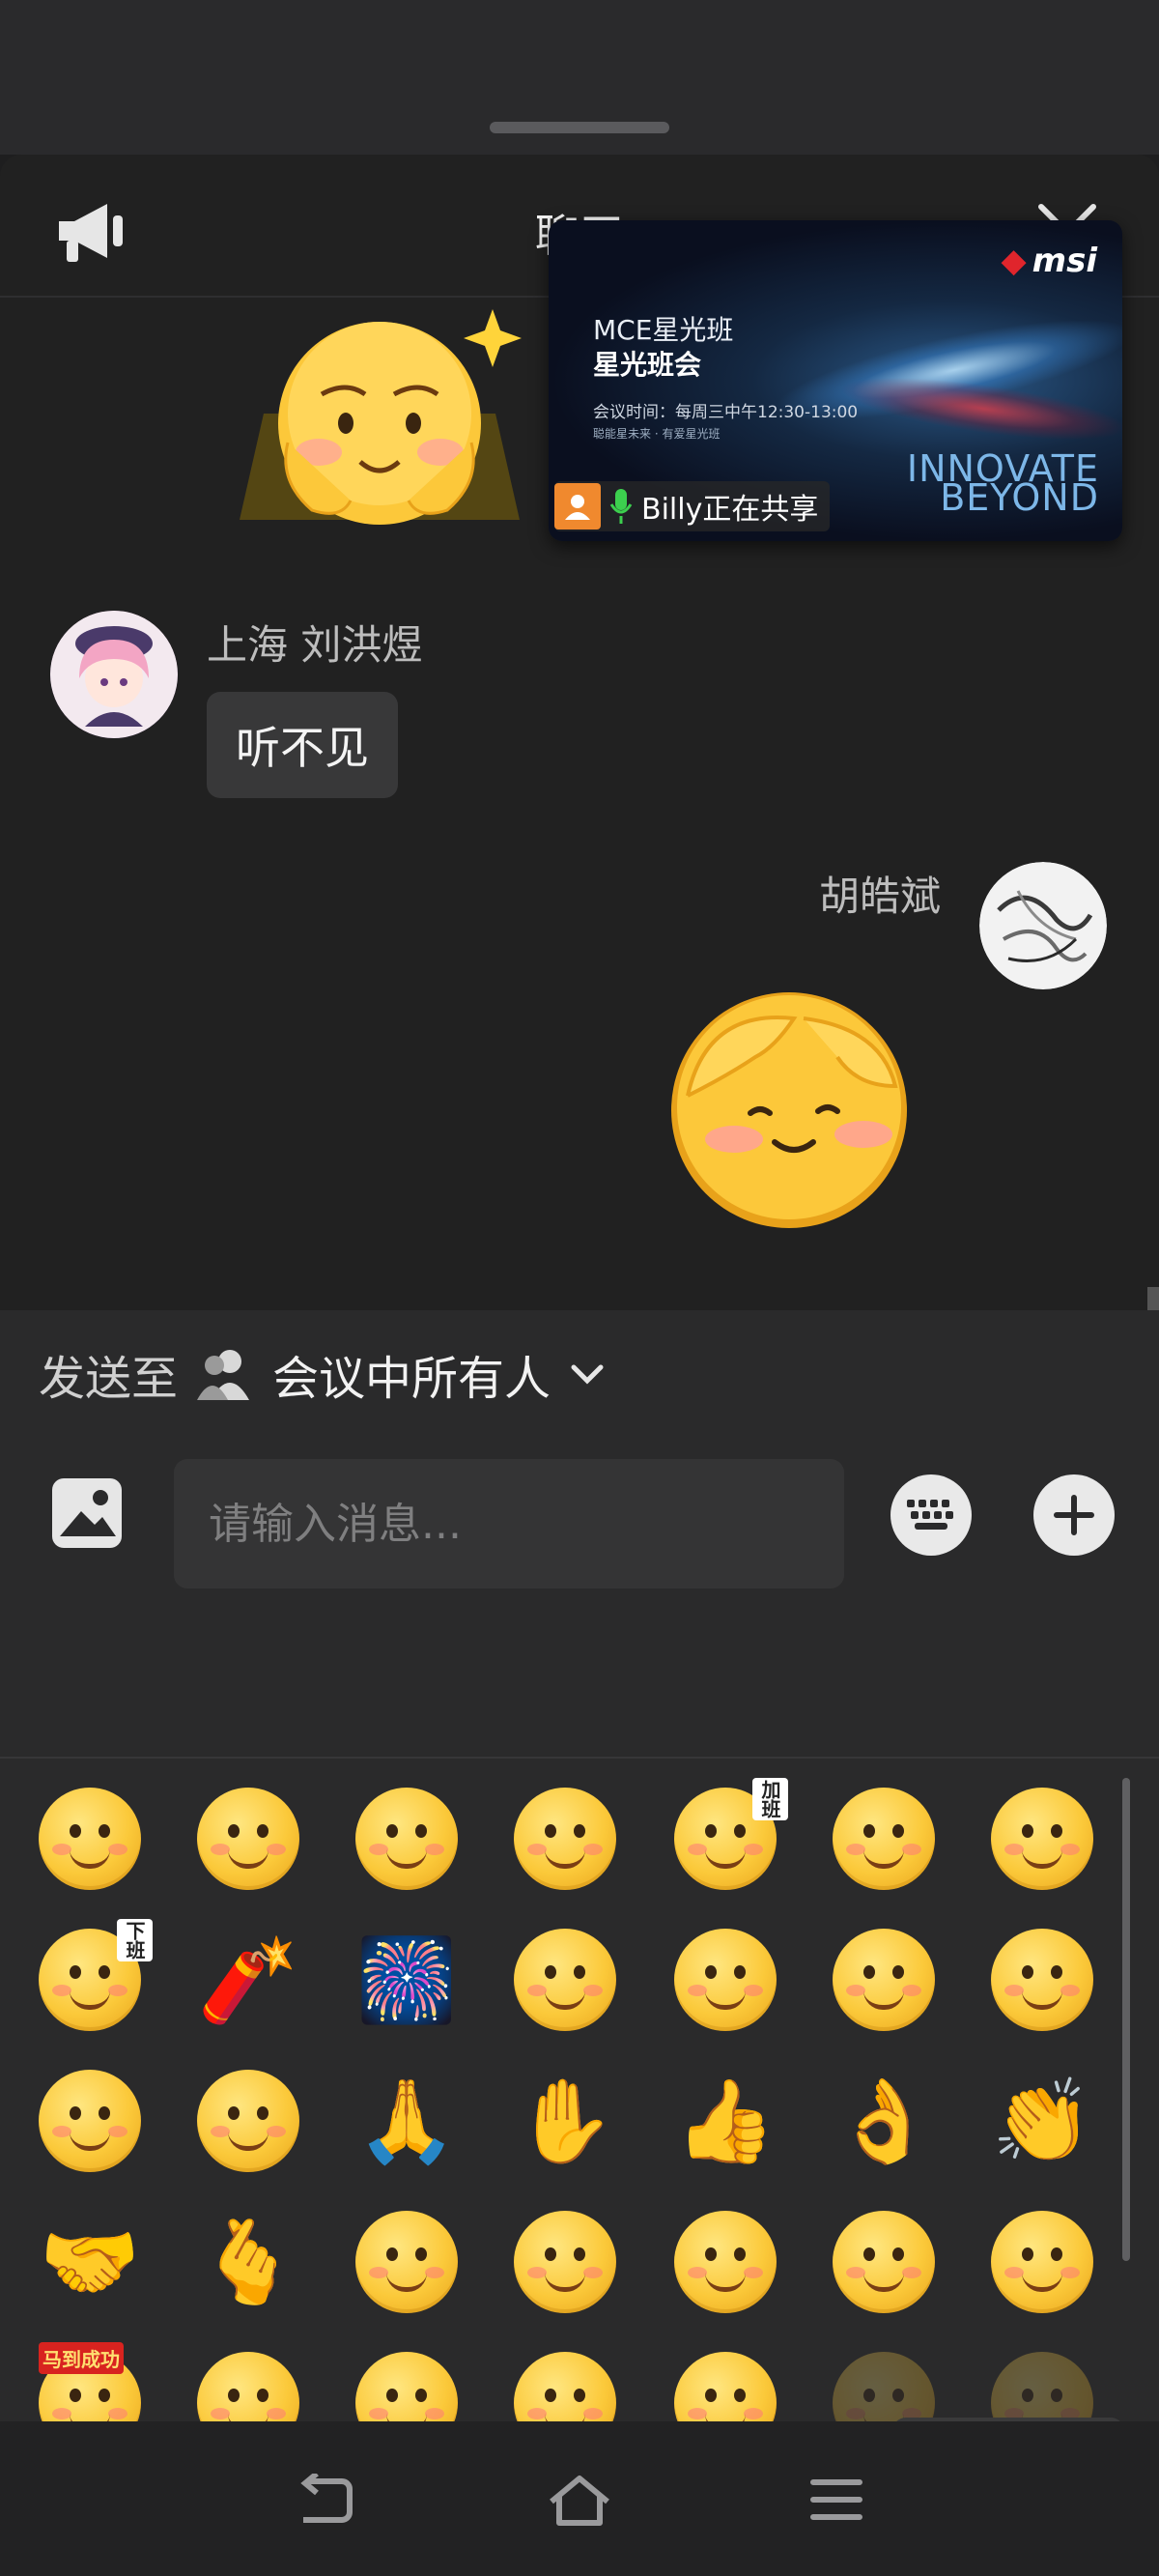 This screenshot has height=2576, width=1159. What do you see at coordinates (90, 1839) in the screenshot?
I see `emoji-grin` at bounding box center [90, 1839].